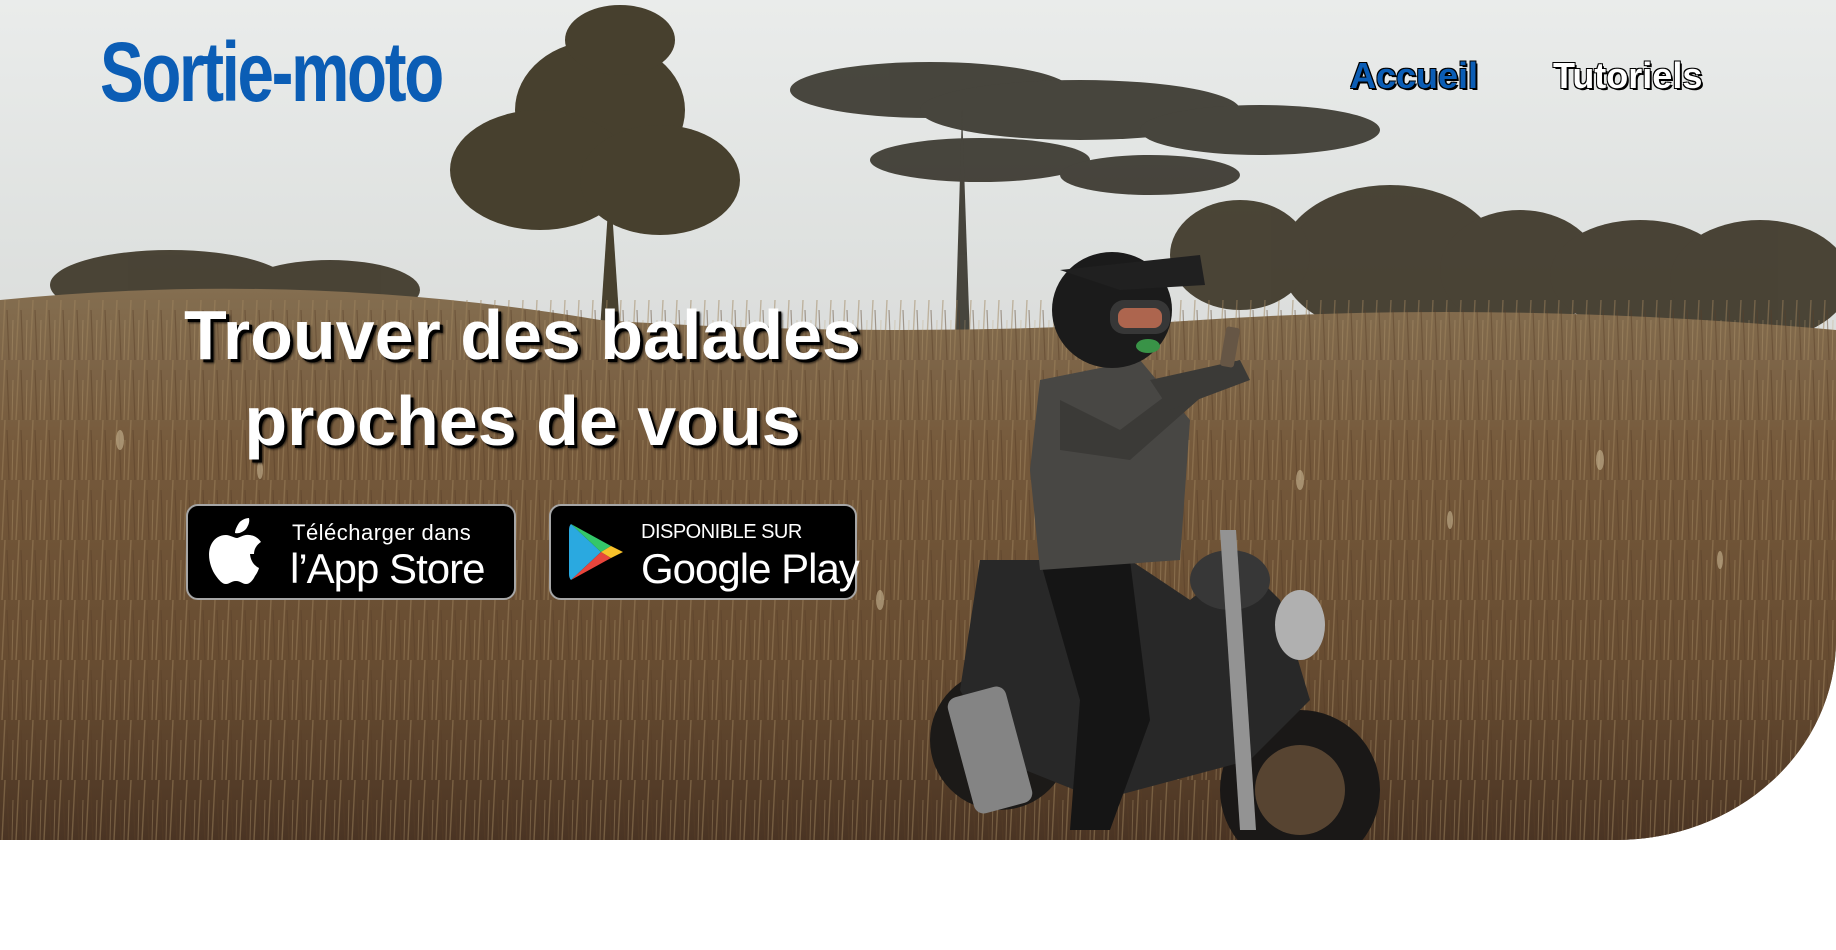  Describe the element at coordinates (721, 532) in the screenshot. I see `google-play-small-text: DISPONIBLE SUR` at that location.